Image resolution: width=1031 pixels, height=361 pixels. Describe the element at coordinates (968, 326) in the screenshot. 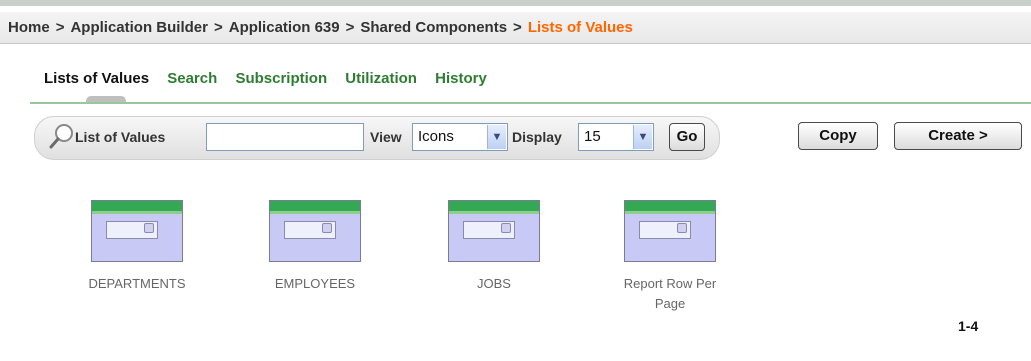

I see `pagination-range: 1-4` at that location.